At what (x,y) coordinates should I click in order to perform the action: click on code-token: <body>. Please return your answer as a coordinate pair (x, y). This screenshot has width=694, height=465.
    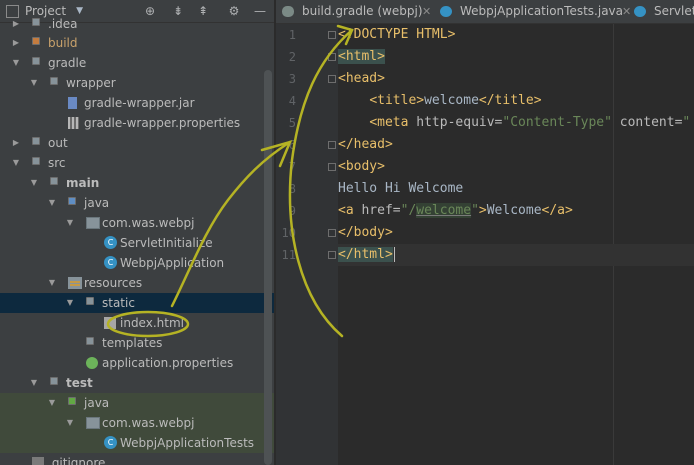
    Looking at the image, I should click on (361, 166).